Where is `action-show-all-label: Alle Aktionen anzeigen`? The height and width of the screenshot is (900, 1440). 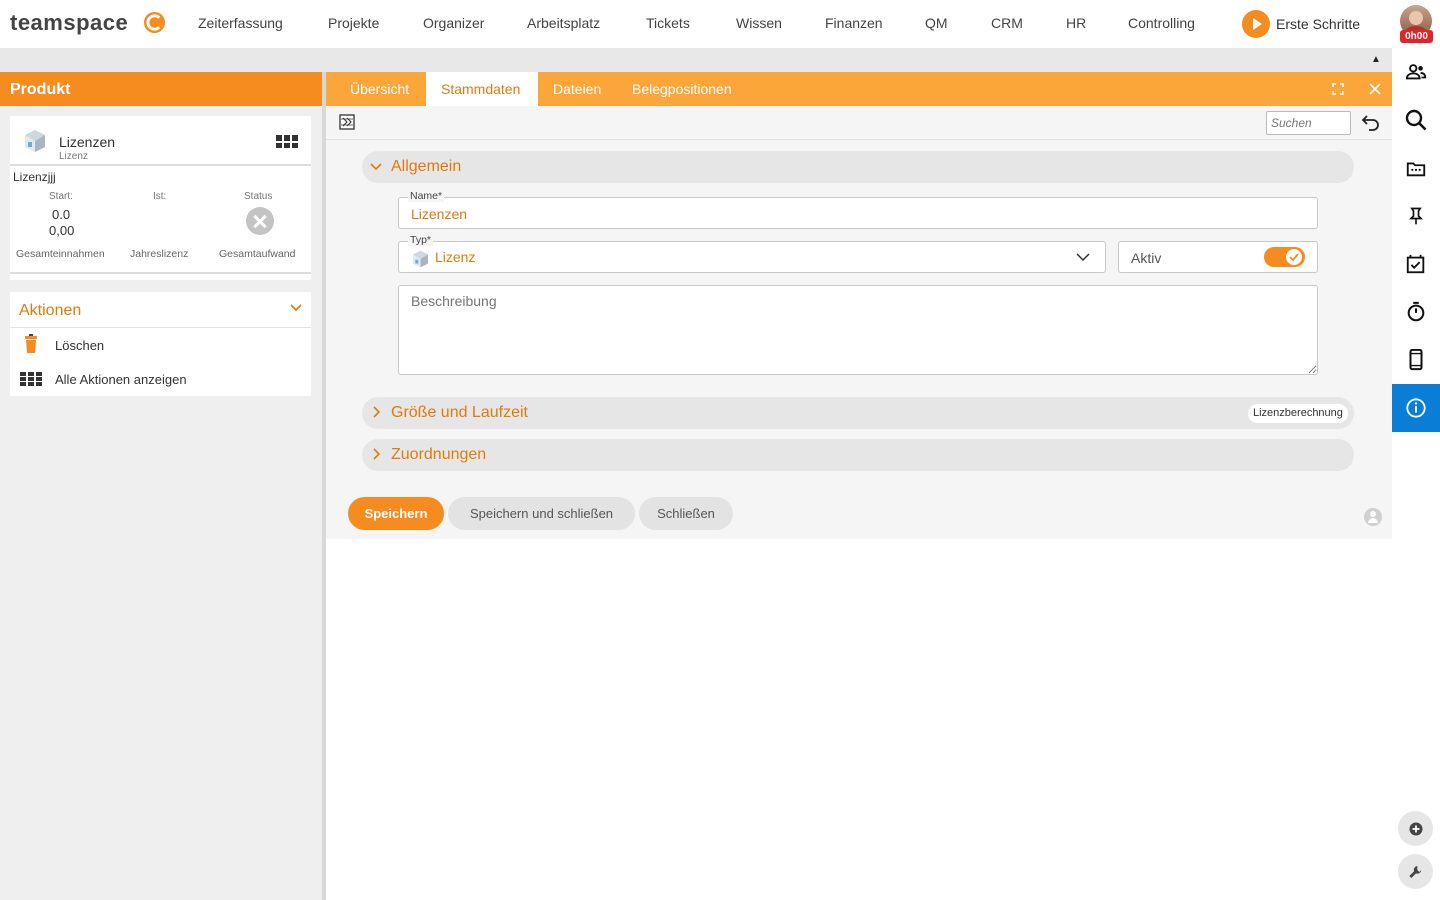
action-show-all-label: Alle Aktionen anzeigen is located at coordinates (121, 379).